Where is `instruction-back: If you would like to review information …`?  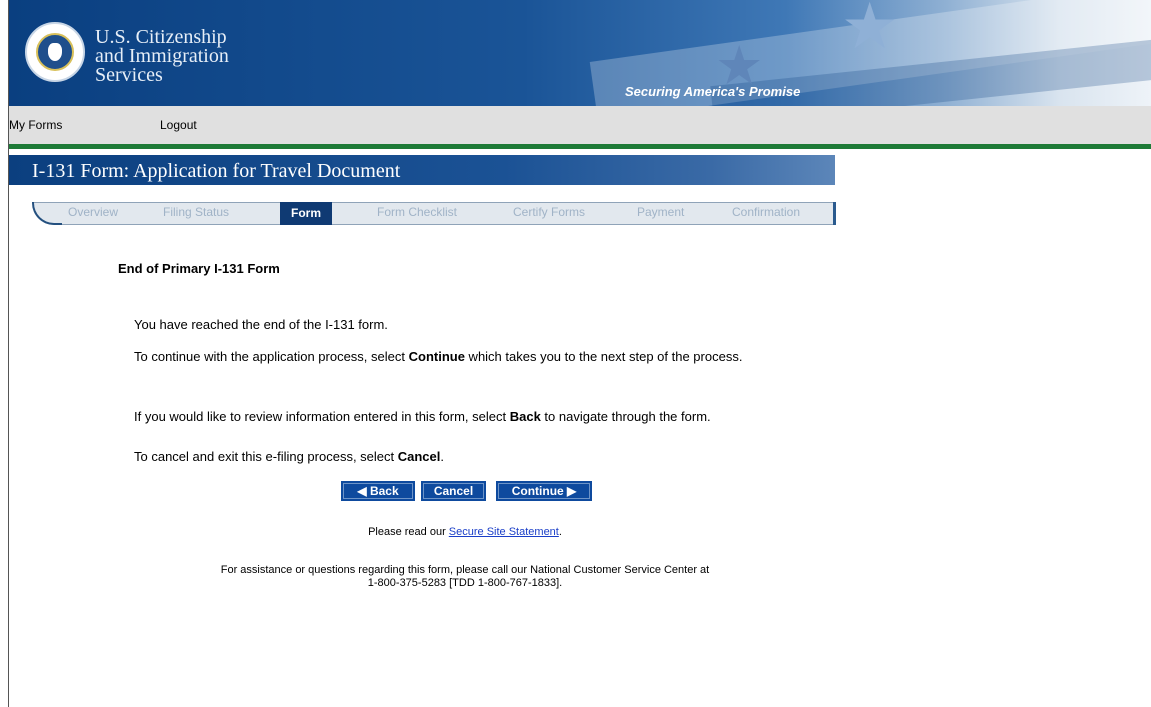
instruction-back: If you would like to review information … is located at coordinates (422, 416).